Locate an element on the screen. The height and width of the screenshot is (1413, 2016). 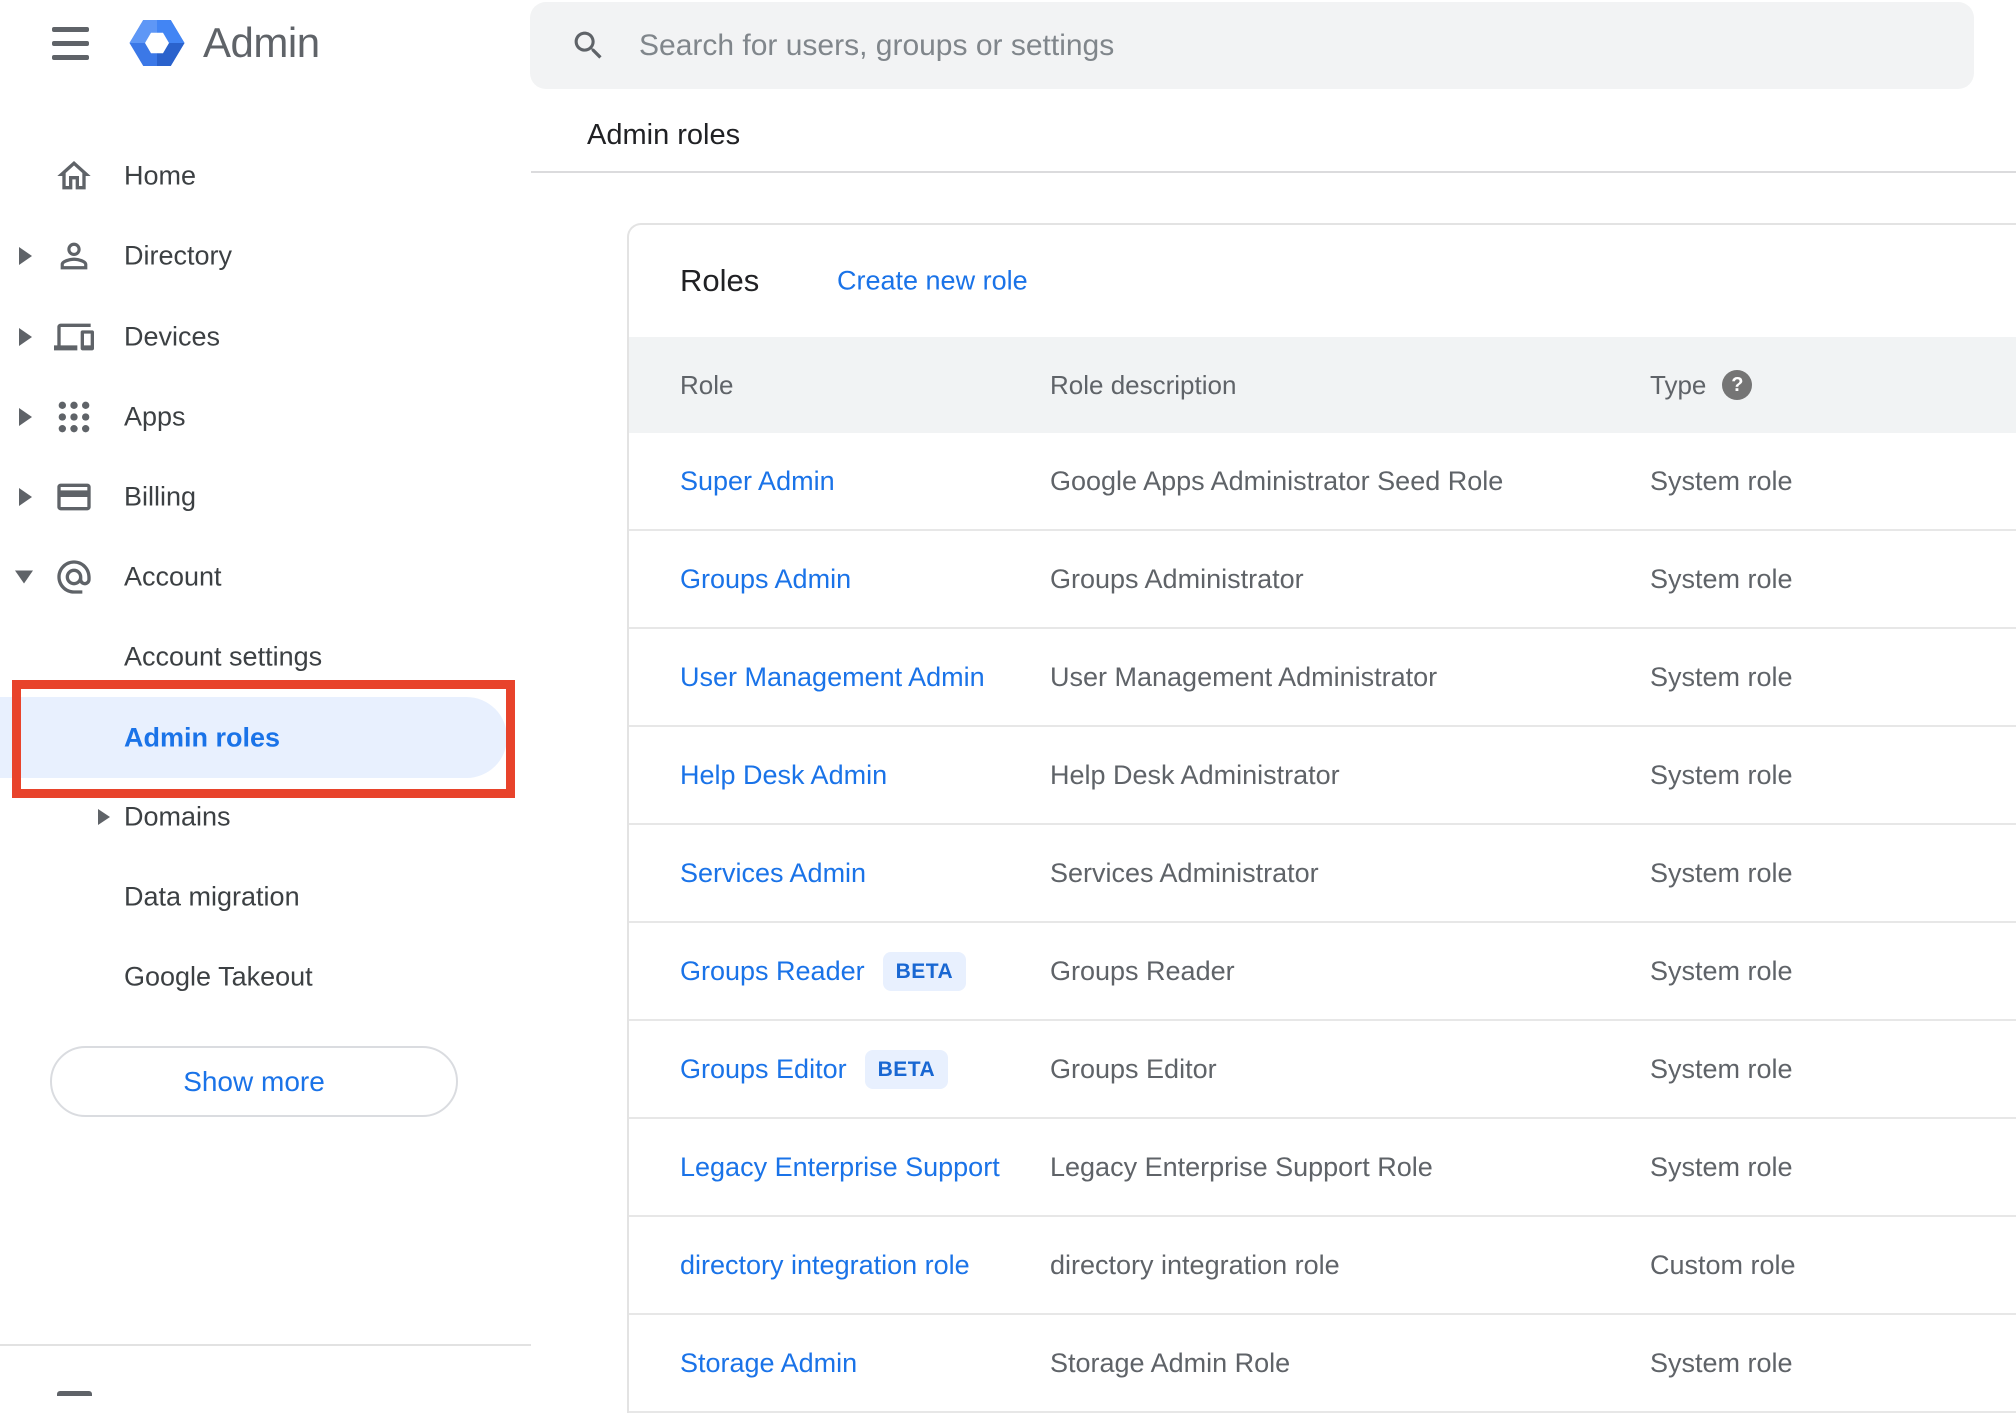
role-link: Services Admin is located at coordinates (773, 873).